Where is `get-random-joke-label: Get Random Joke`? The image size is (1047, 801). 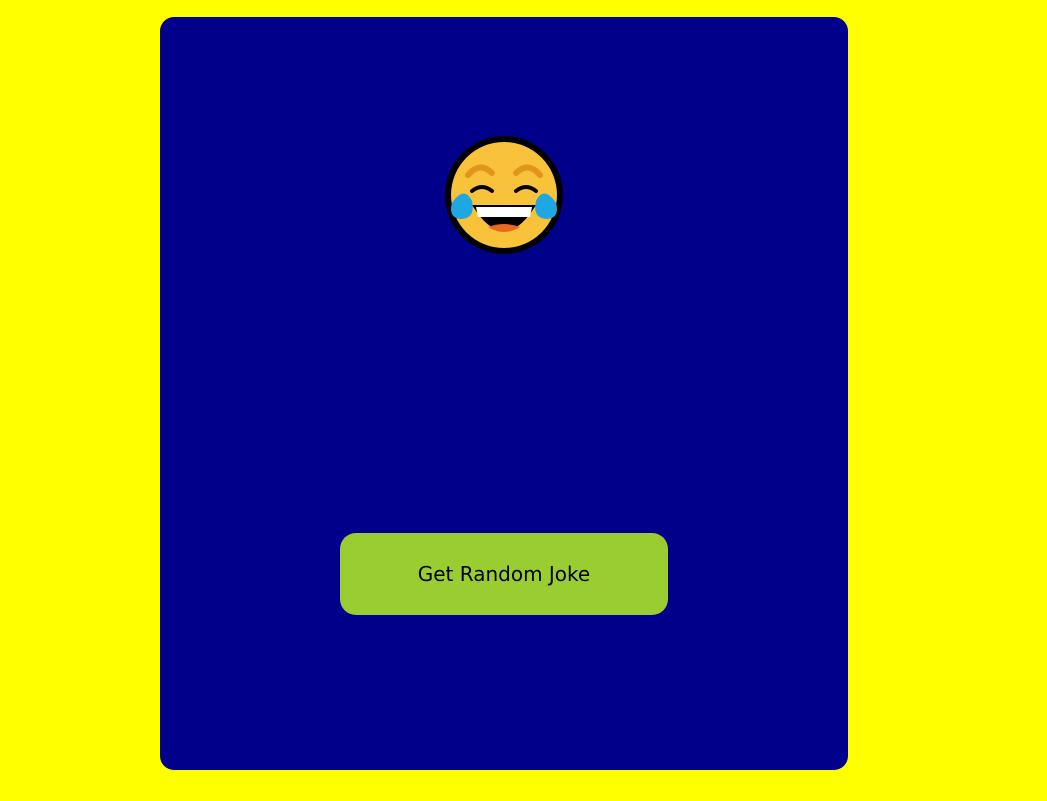 get-random-joke-label: Get Random Joke is located at coordinates (504, 574).